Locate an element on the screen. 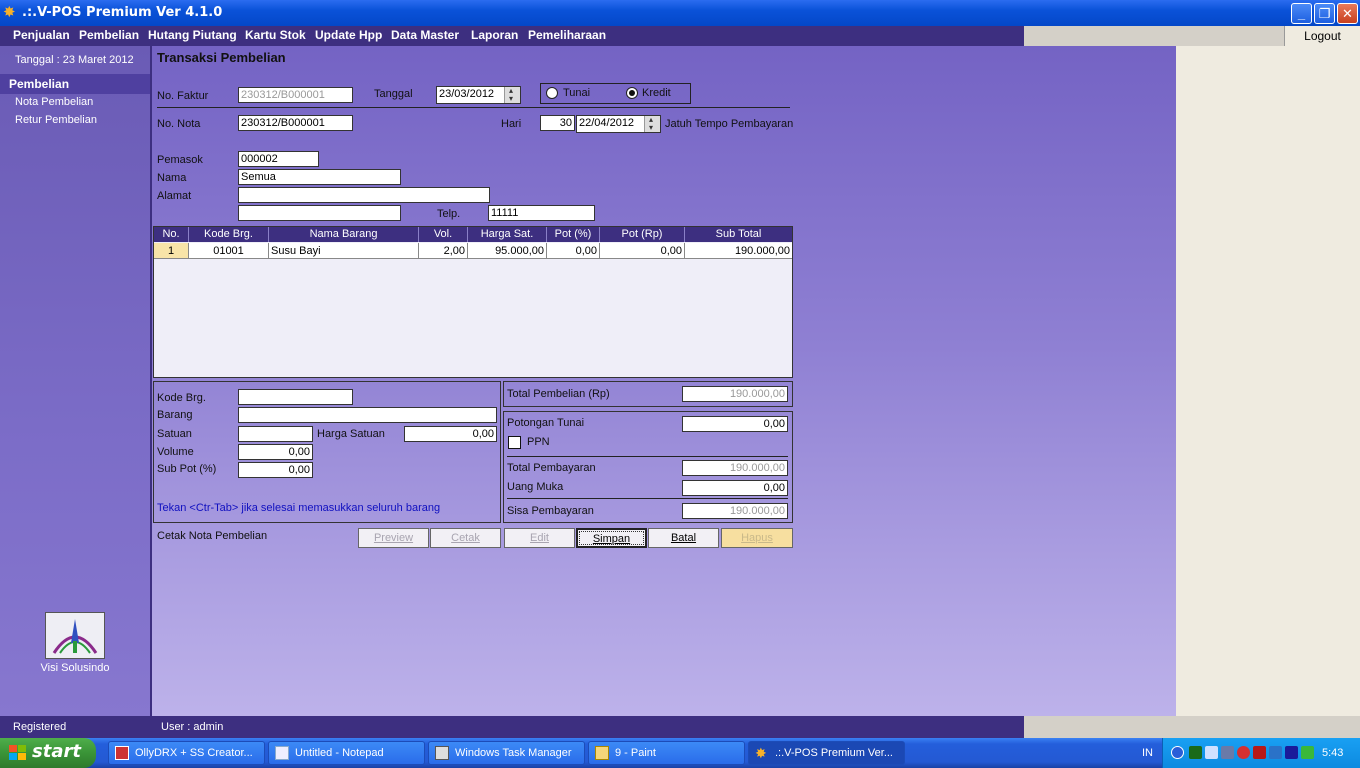 The width and height of the screenshot is (1360, 768). language-indicator: IN is located at coordinates (1147, 753).